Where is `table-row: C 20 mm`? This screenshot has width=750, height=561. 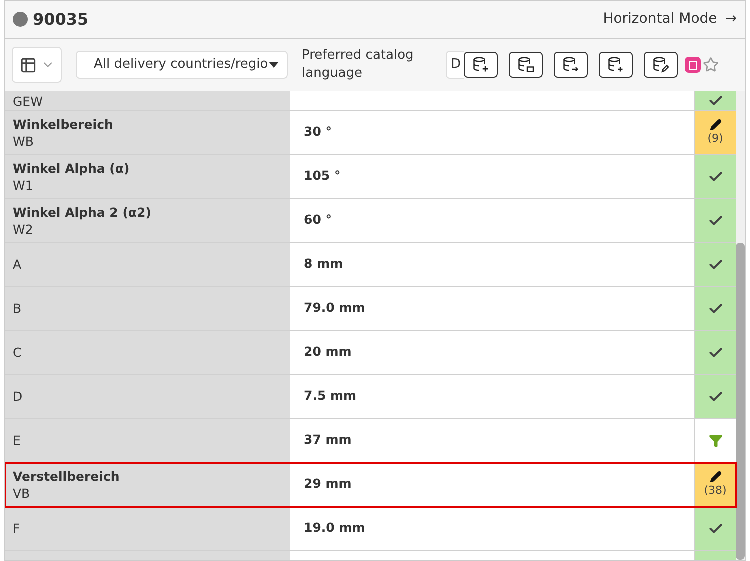 table-row: C 20 mm is located at coordinates (370, 353).